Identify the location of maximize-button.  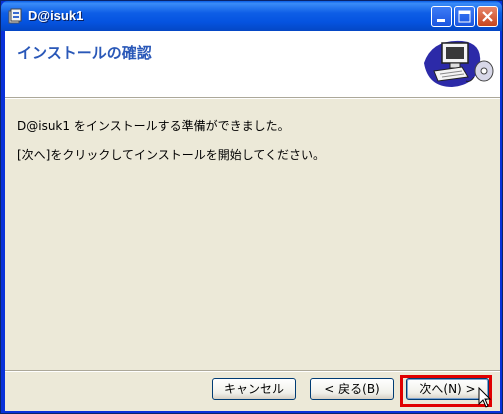
(464, 16).